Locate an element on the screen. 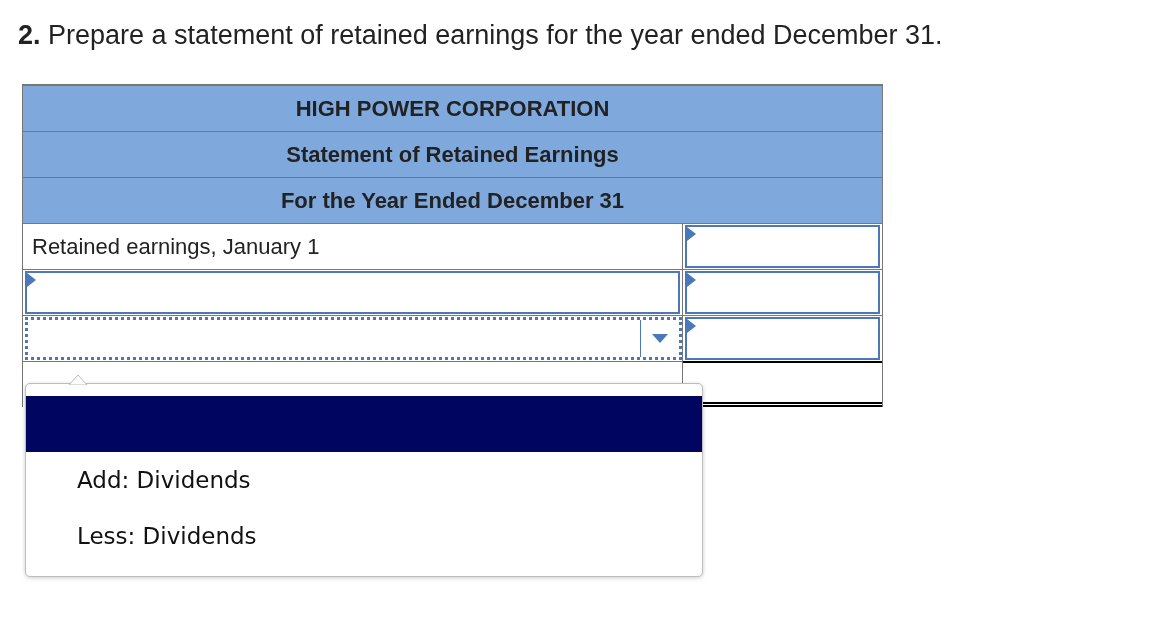  statement-header: HIGH POWER CORPORATION is located at coordinates (452, 107).